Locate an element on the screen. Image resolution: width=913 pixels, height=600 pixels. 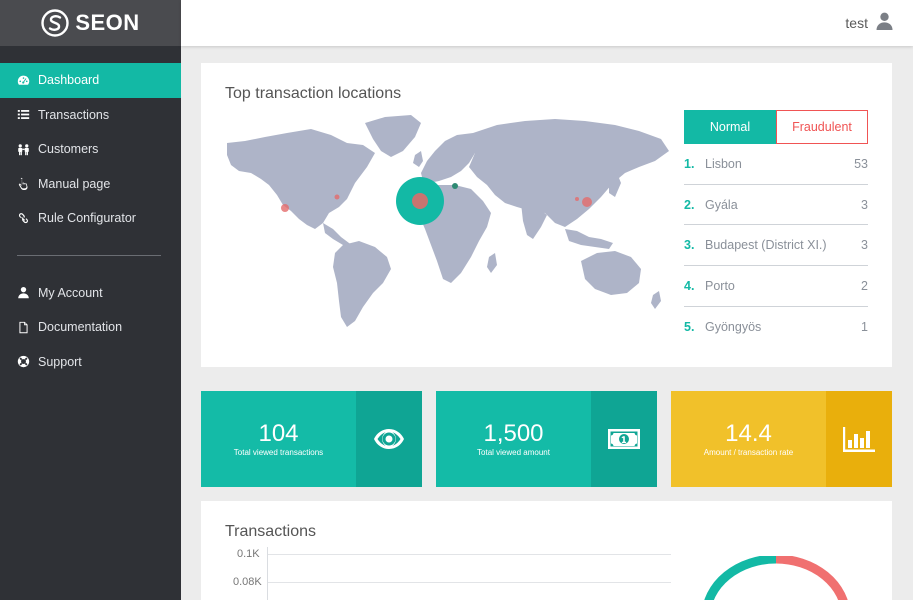
stat-main: 1,500 Total viewed amount is located at coordinates (513, 439).